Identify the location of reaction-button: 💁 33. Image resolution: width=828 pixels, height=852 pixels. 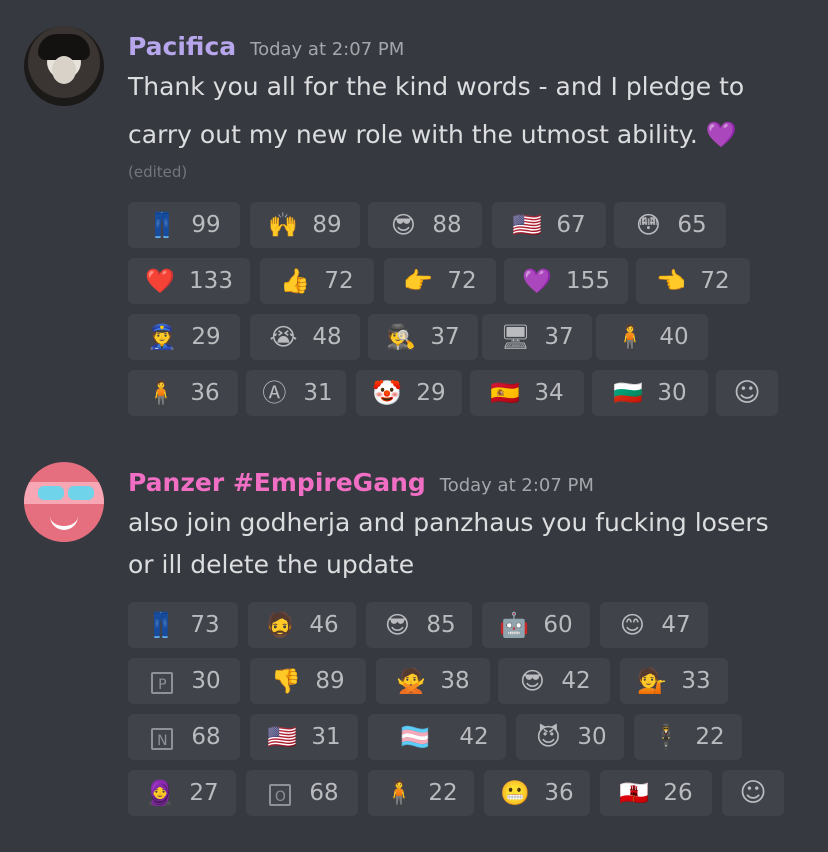
(674, 681).